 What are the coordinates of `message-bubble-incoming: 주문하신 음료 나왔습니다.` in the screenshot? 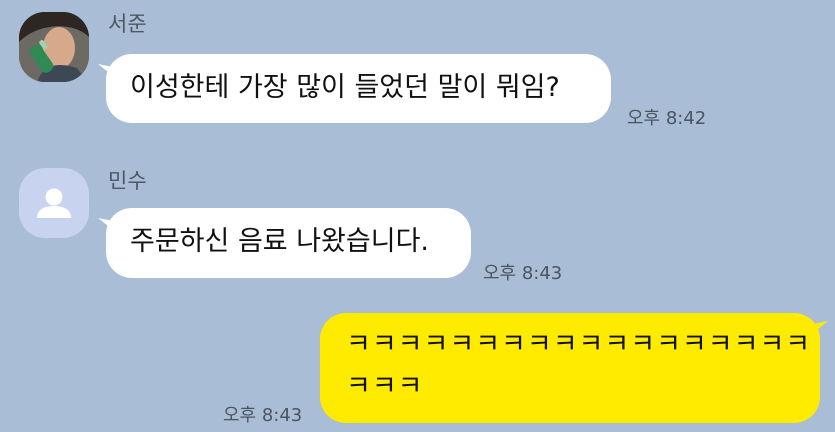 It's located at (288, 243).